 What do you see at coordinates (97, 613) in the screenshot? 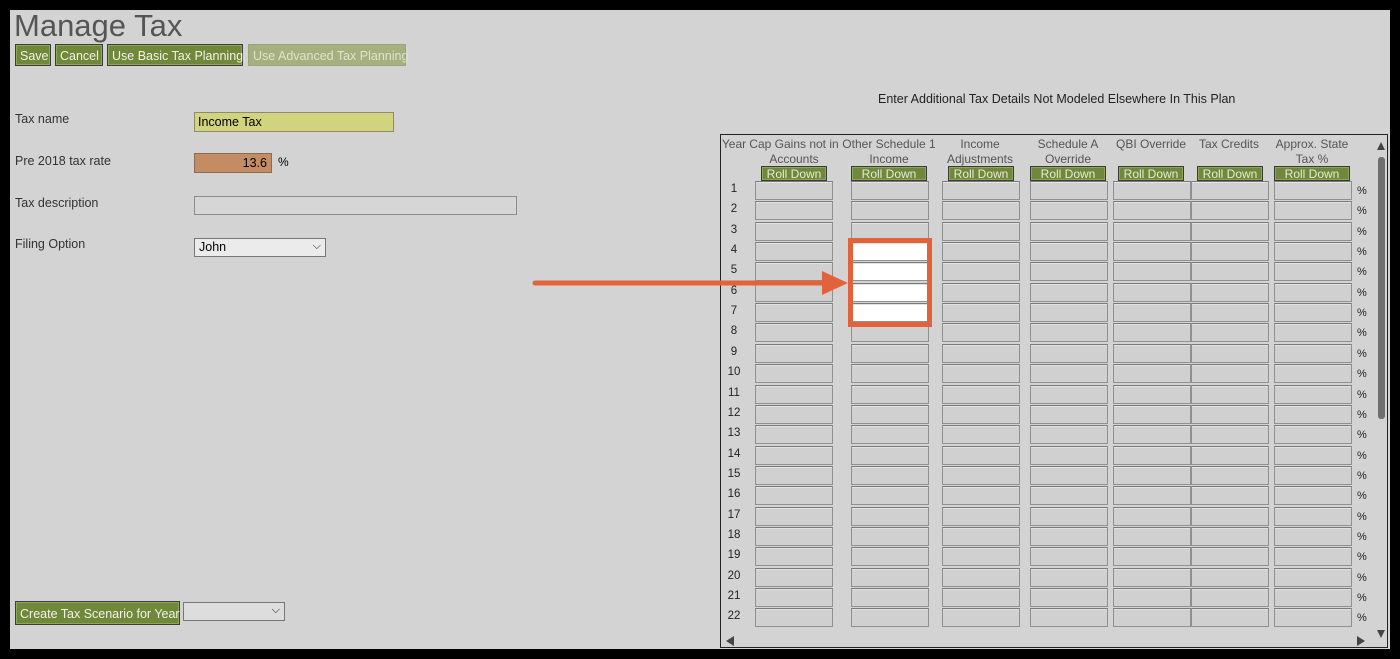
I see `create-tax-scenario-button: Create Tax Scenario for Year` at bounding box center [97, 613].